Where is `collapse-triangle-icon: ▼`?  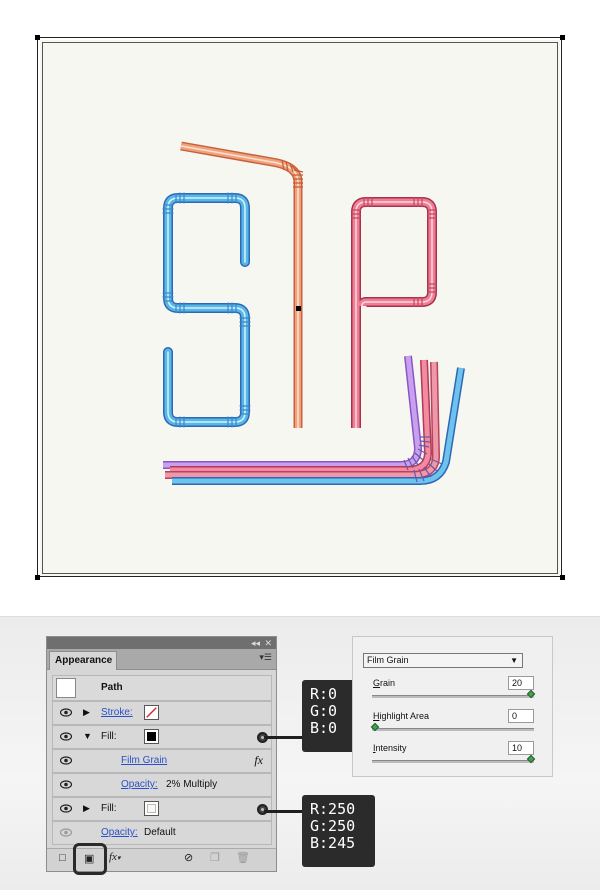
collapse-triangle-icon: ▼ is located at coordinates (87, 736).